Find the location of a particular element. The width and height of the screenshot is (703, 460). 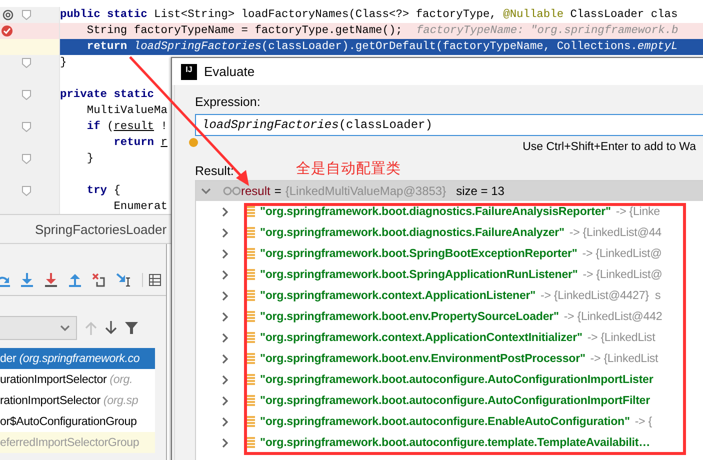

entry-value: -> {LinkedList@442 is located at coordinates (613, 316).